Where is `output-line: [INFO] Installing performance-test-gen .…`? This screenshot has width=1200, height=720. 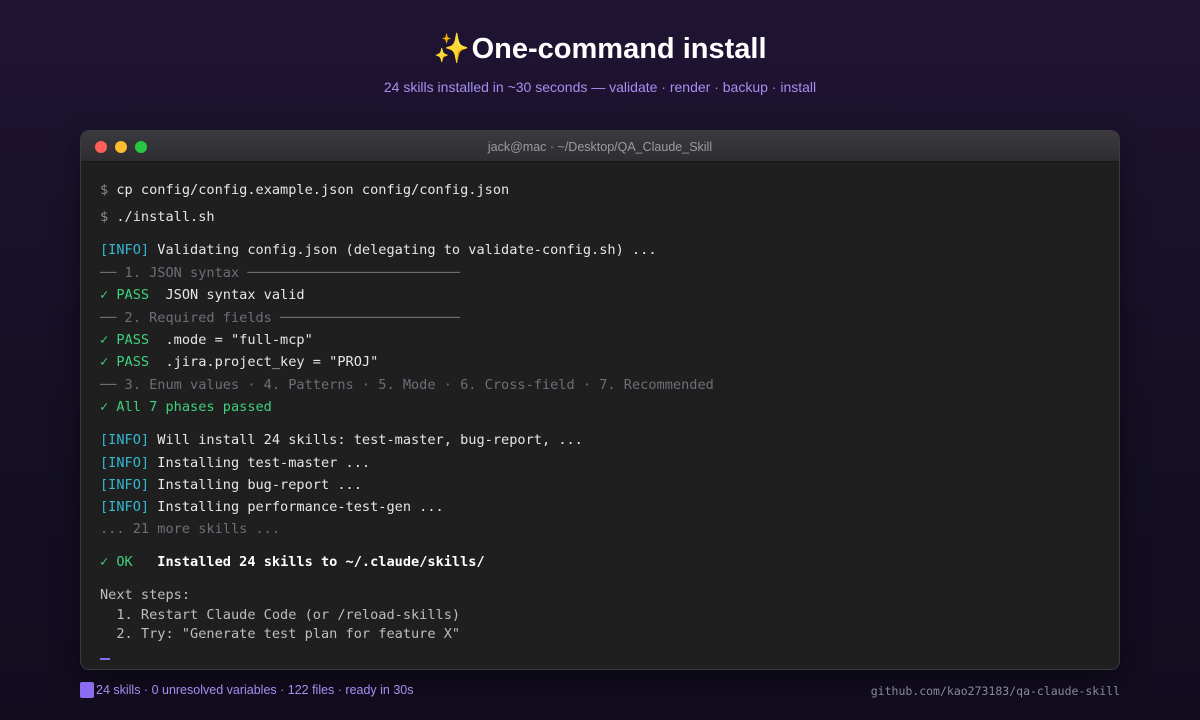
output-line: [INFO] Installing performance-test-gen .… is located at coordinates (272, 507).